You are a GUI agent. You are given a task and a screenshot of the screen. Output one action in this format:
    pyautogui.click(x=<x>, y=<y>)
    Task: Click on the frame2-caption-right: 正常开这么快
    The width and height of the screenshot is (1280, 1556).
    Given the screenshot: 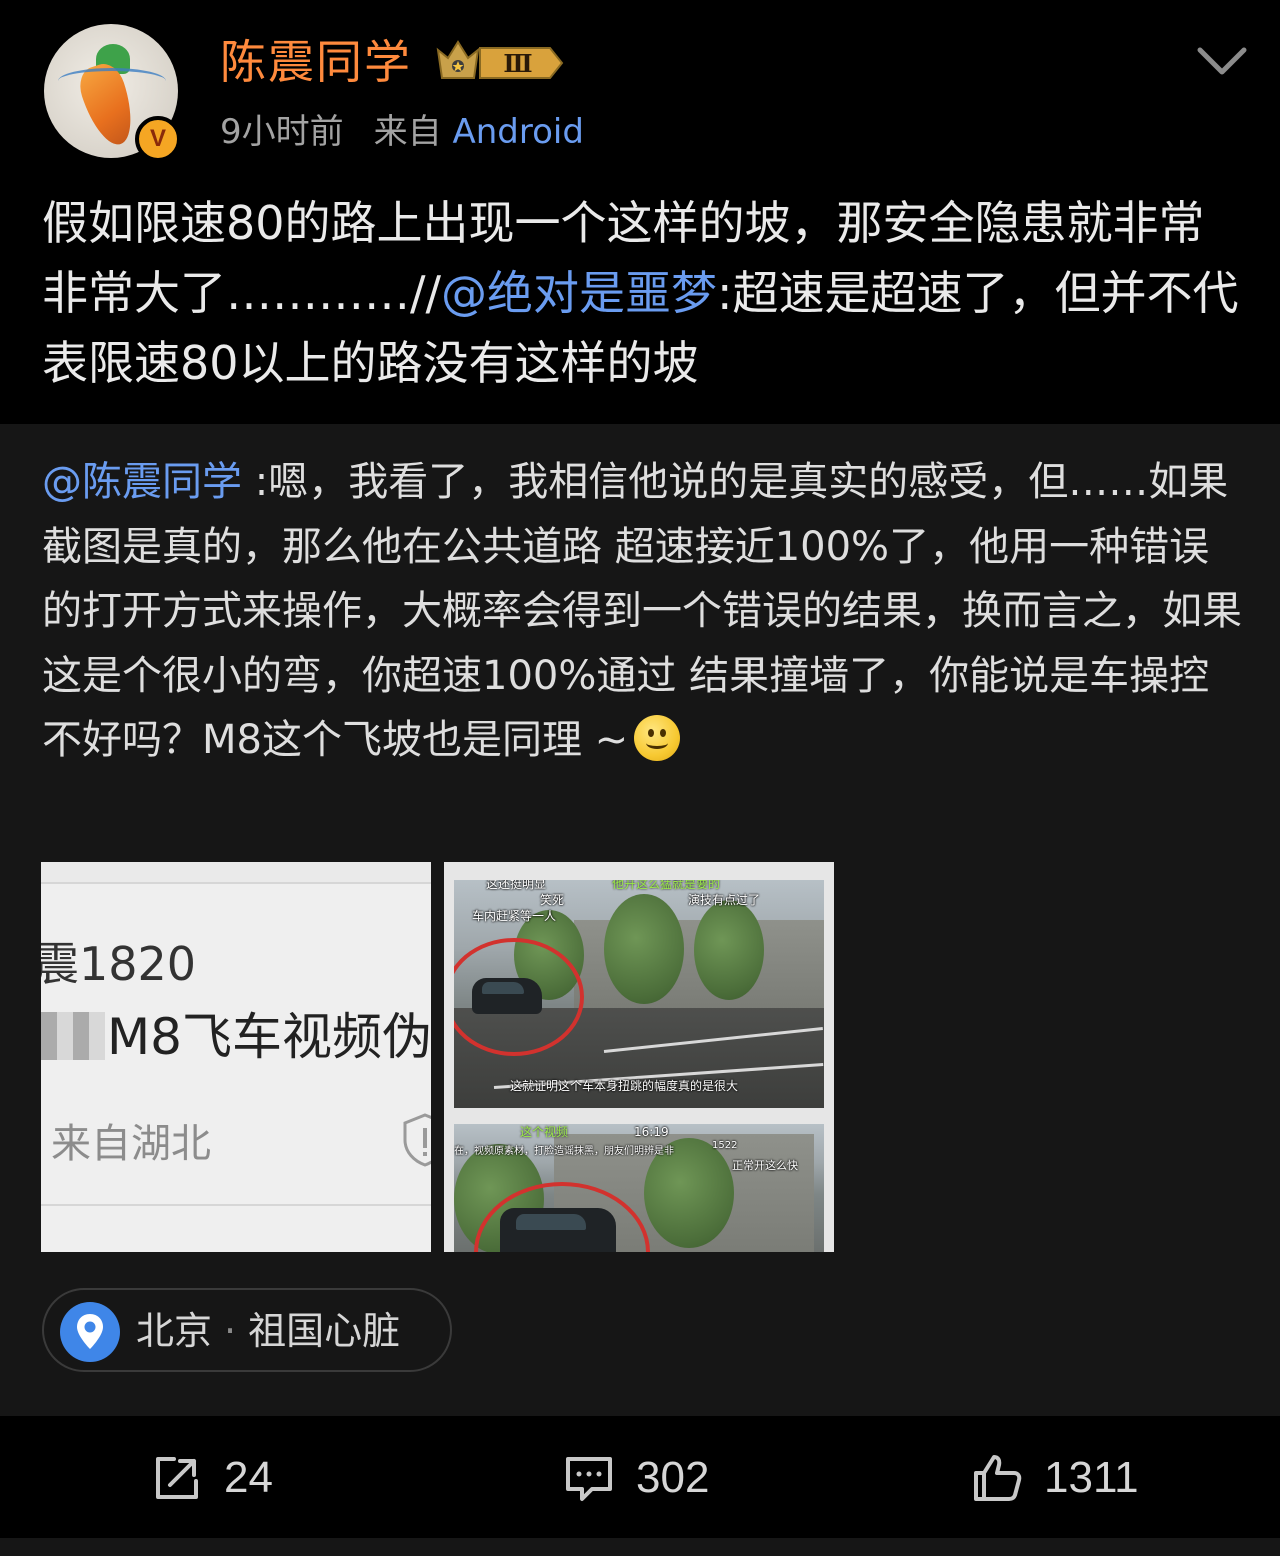 What is the action you would take?
    pyautogui.click(x=765, y=1165)
    